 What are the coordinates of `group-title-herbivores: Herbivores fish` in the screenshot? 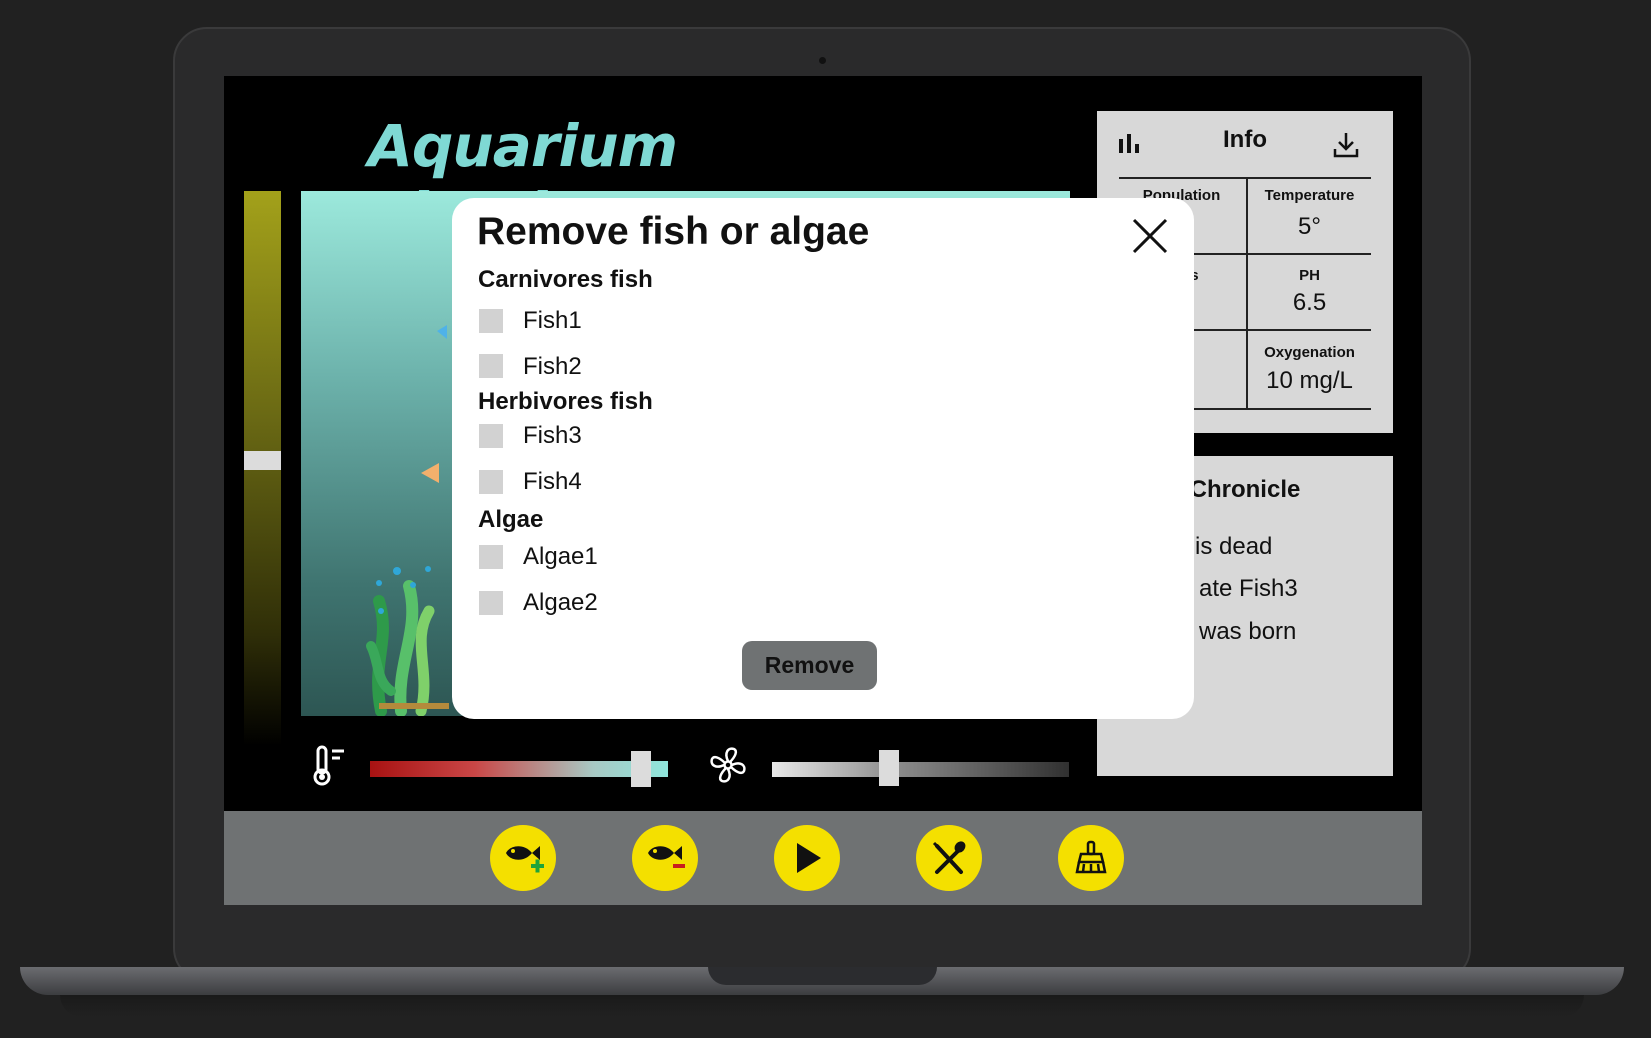 It's located at (565, 401).